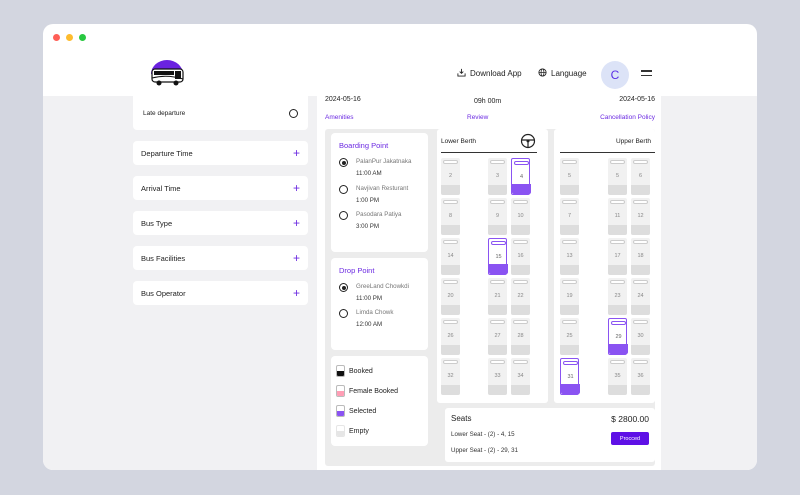 The height and width of the screenshot is (495, 800). What do you see at coordinates (640, 296) in the screenshot?
I see `seat-24: 24` at bounding box center [640, 296].